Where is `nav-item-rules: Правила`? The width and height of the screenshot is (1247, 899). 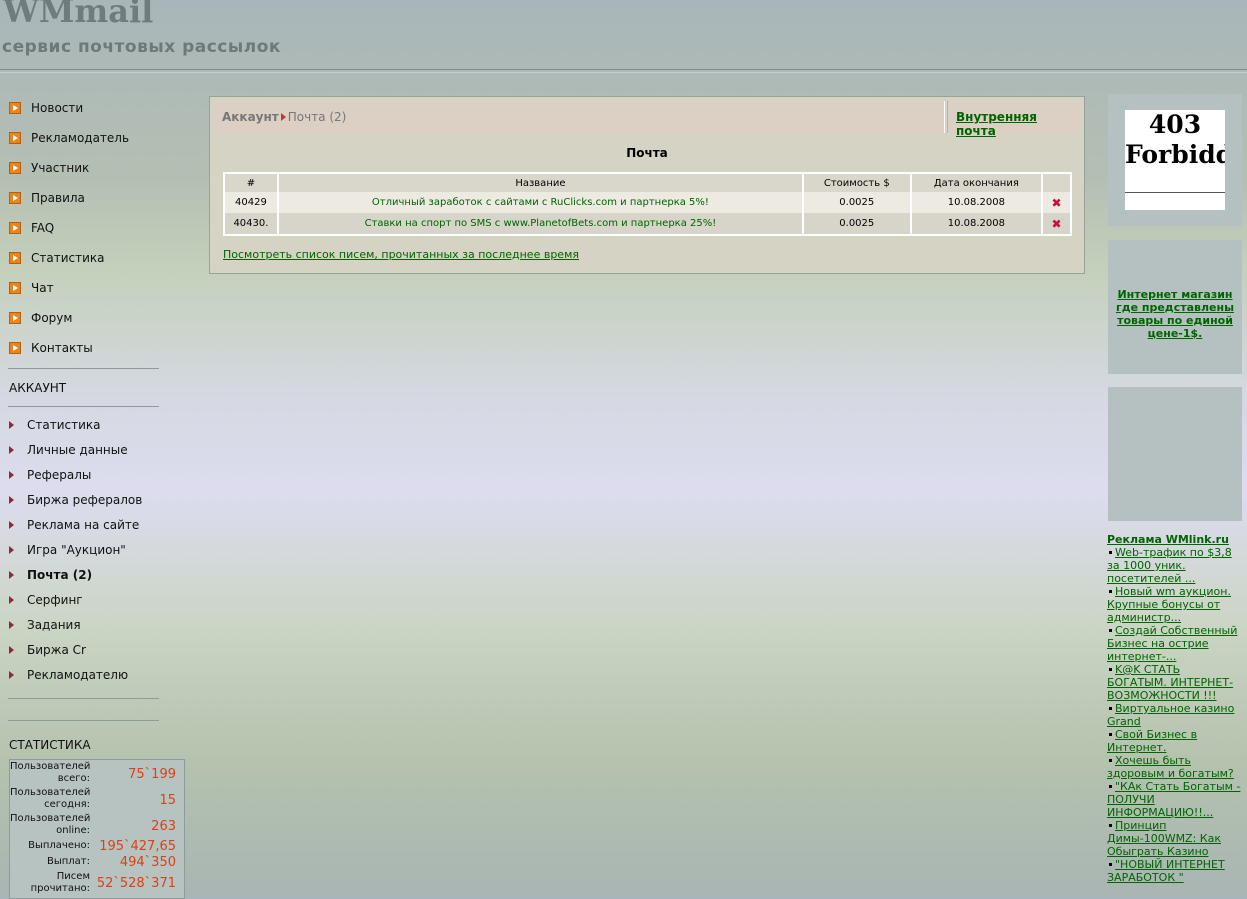 nav-item-rules: Правила is located at coordinates (47, 198).